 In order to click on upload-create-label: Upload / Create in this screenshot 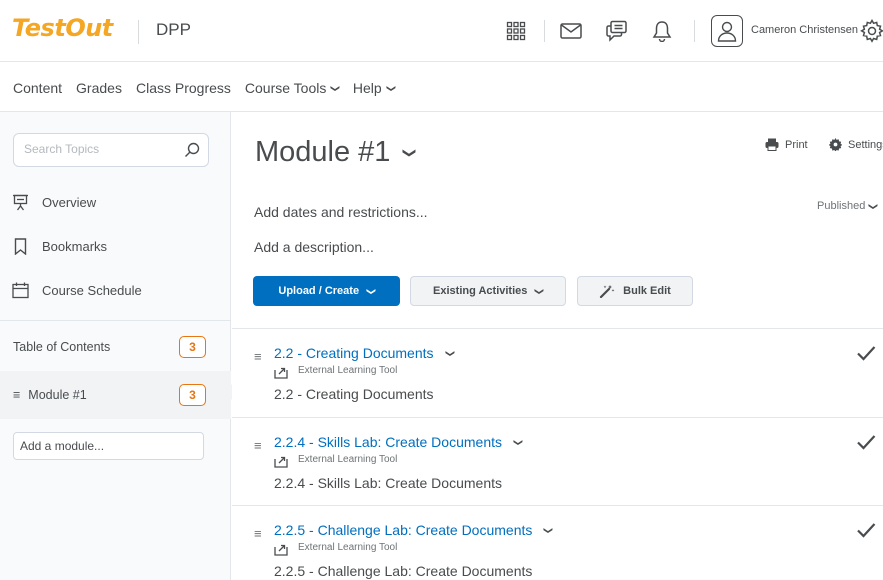, I will do `click(319, 291)`.